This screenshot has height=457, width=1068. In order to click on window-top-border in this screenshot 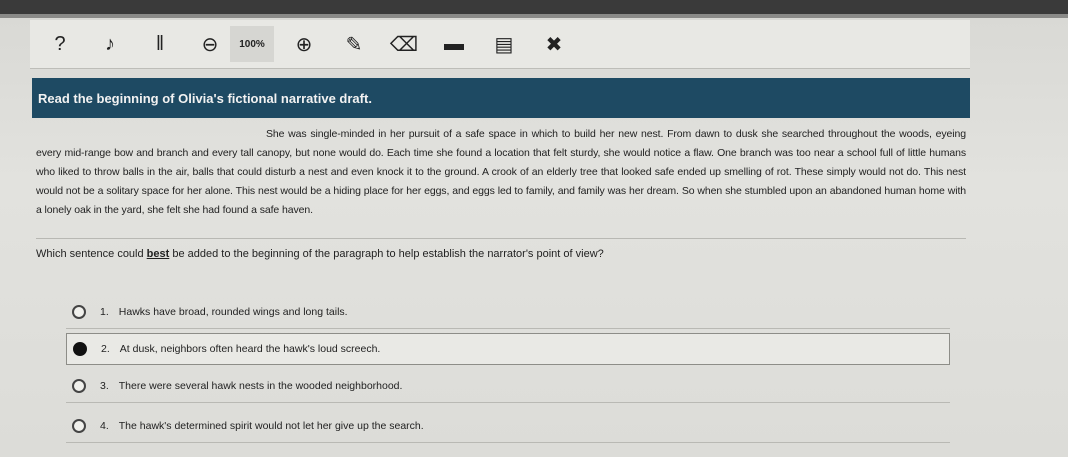, I will do `click(534, 16)`.